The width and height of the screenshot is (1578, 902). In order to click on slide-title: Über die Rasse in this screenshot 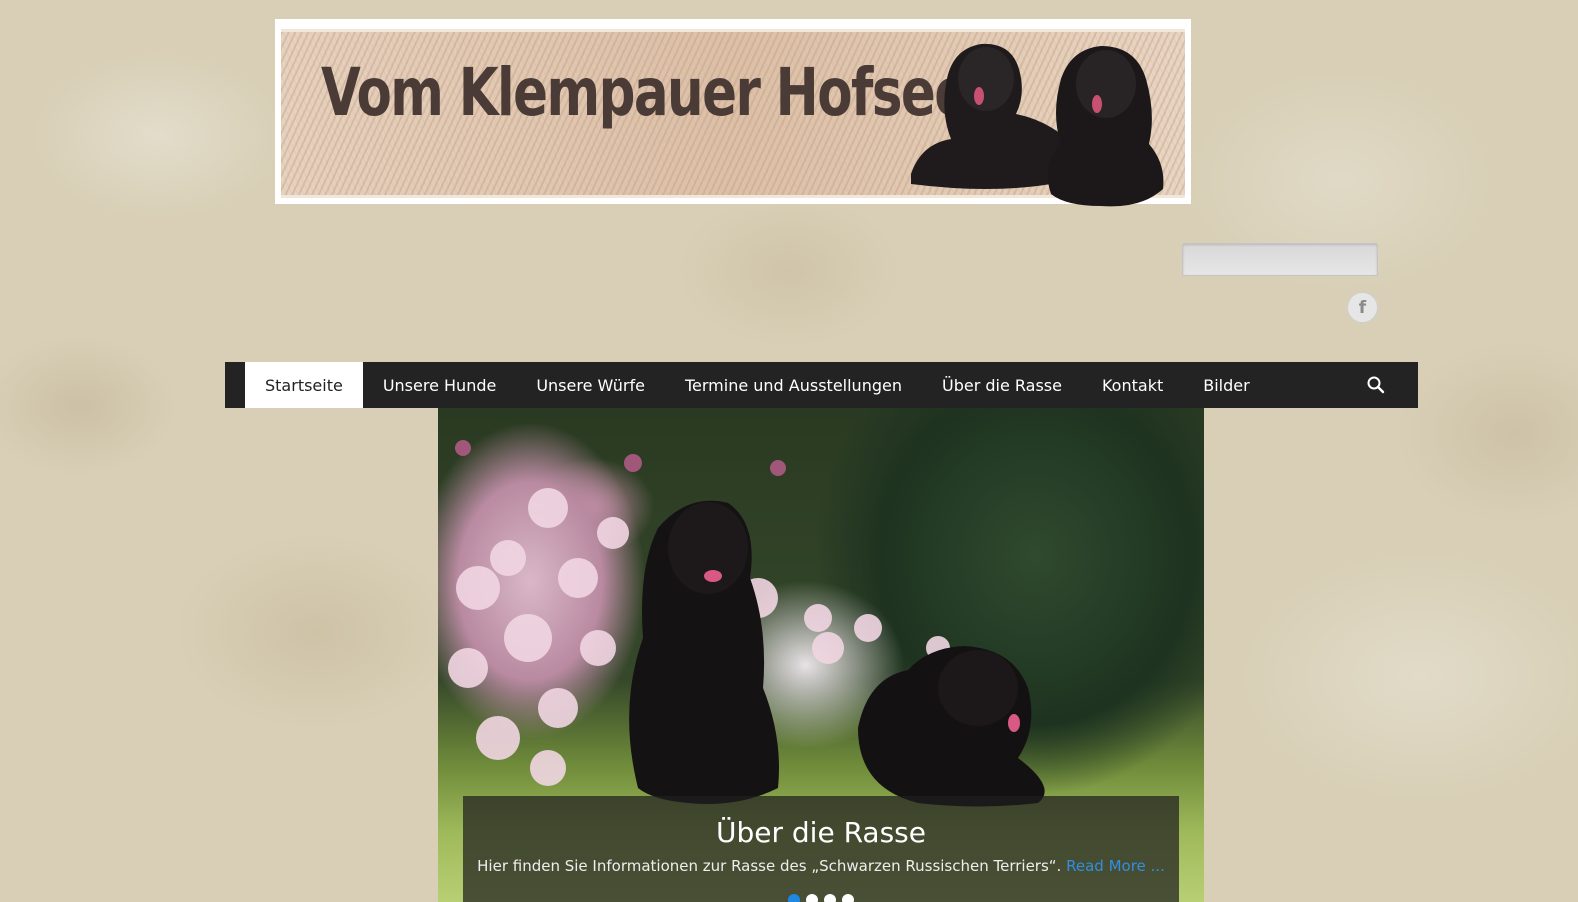, I will do `click(821, 832)`.